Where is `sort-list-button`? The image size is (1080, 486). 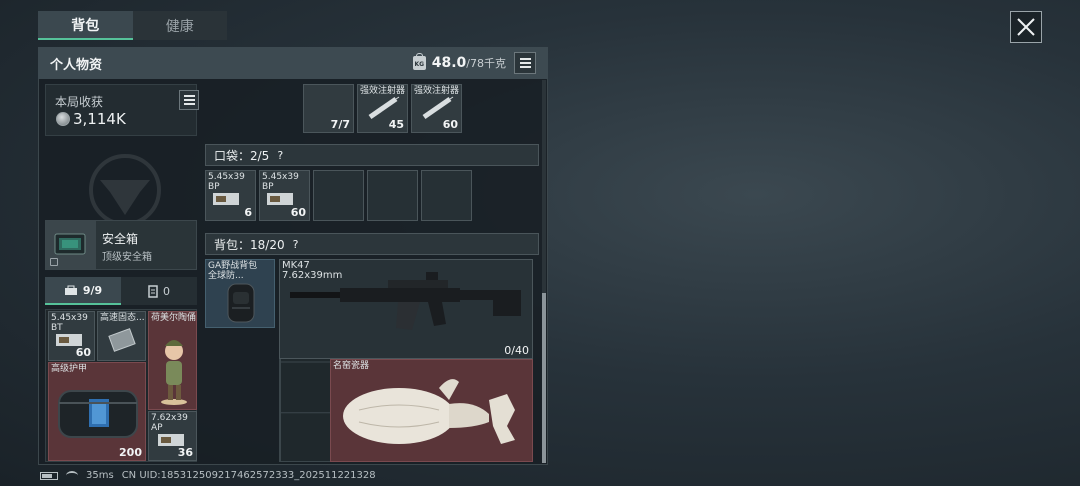
sort-list-button is located at coordinates (525, 63).